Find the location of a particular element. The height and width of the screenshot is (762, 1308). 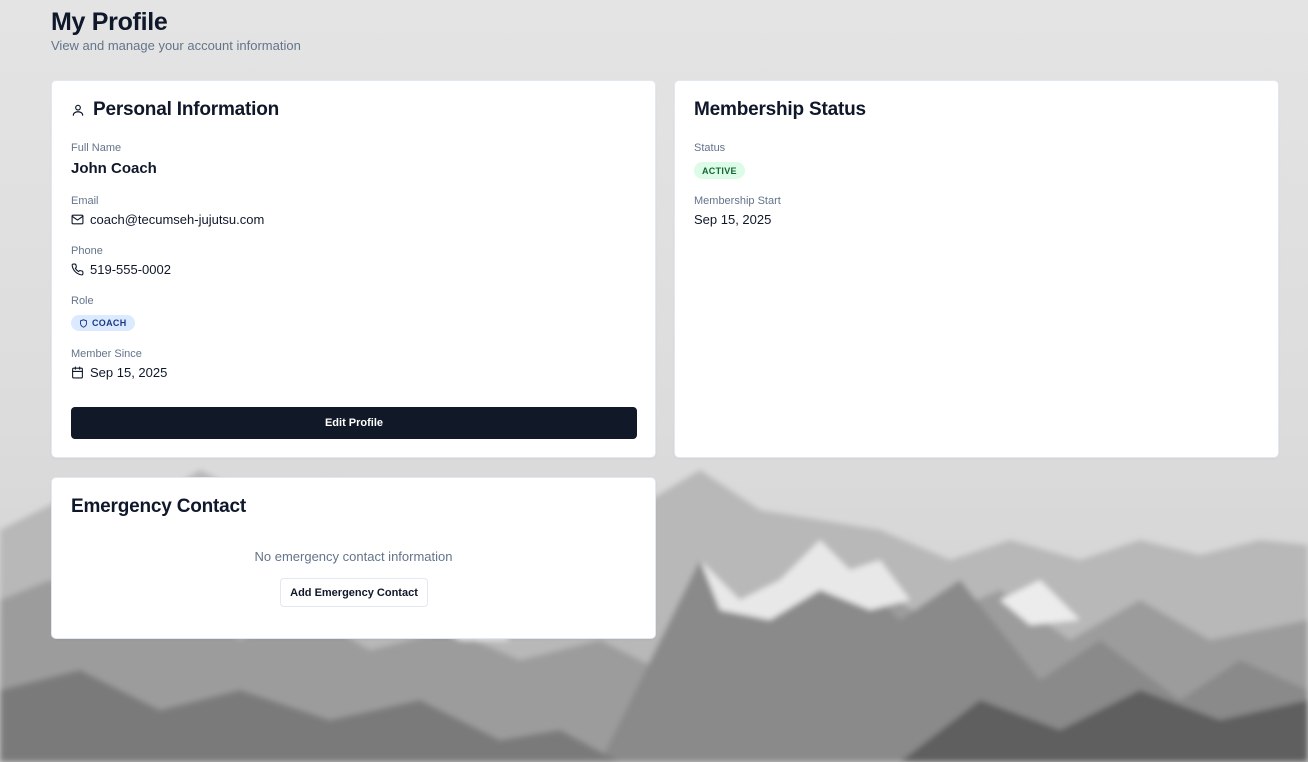

edit-profile-button: Edit Profile is located at coordinates (354, 423).